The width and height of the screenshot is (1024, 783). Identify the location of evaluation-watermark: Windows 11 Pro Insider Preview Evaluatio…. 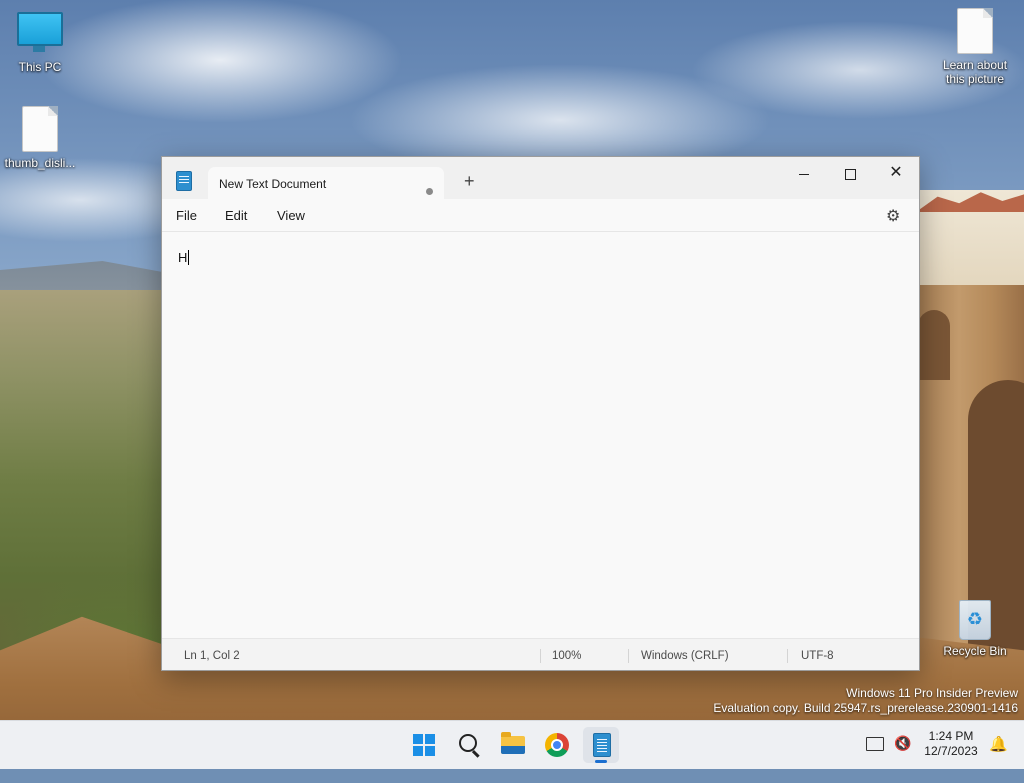
(865, 701).